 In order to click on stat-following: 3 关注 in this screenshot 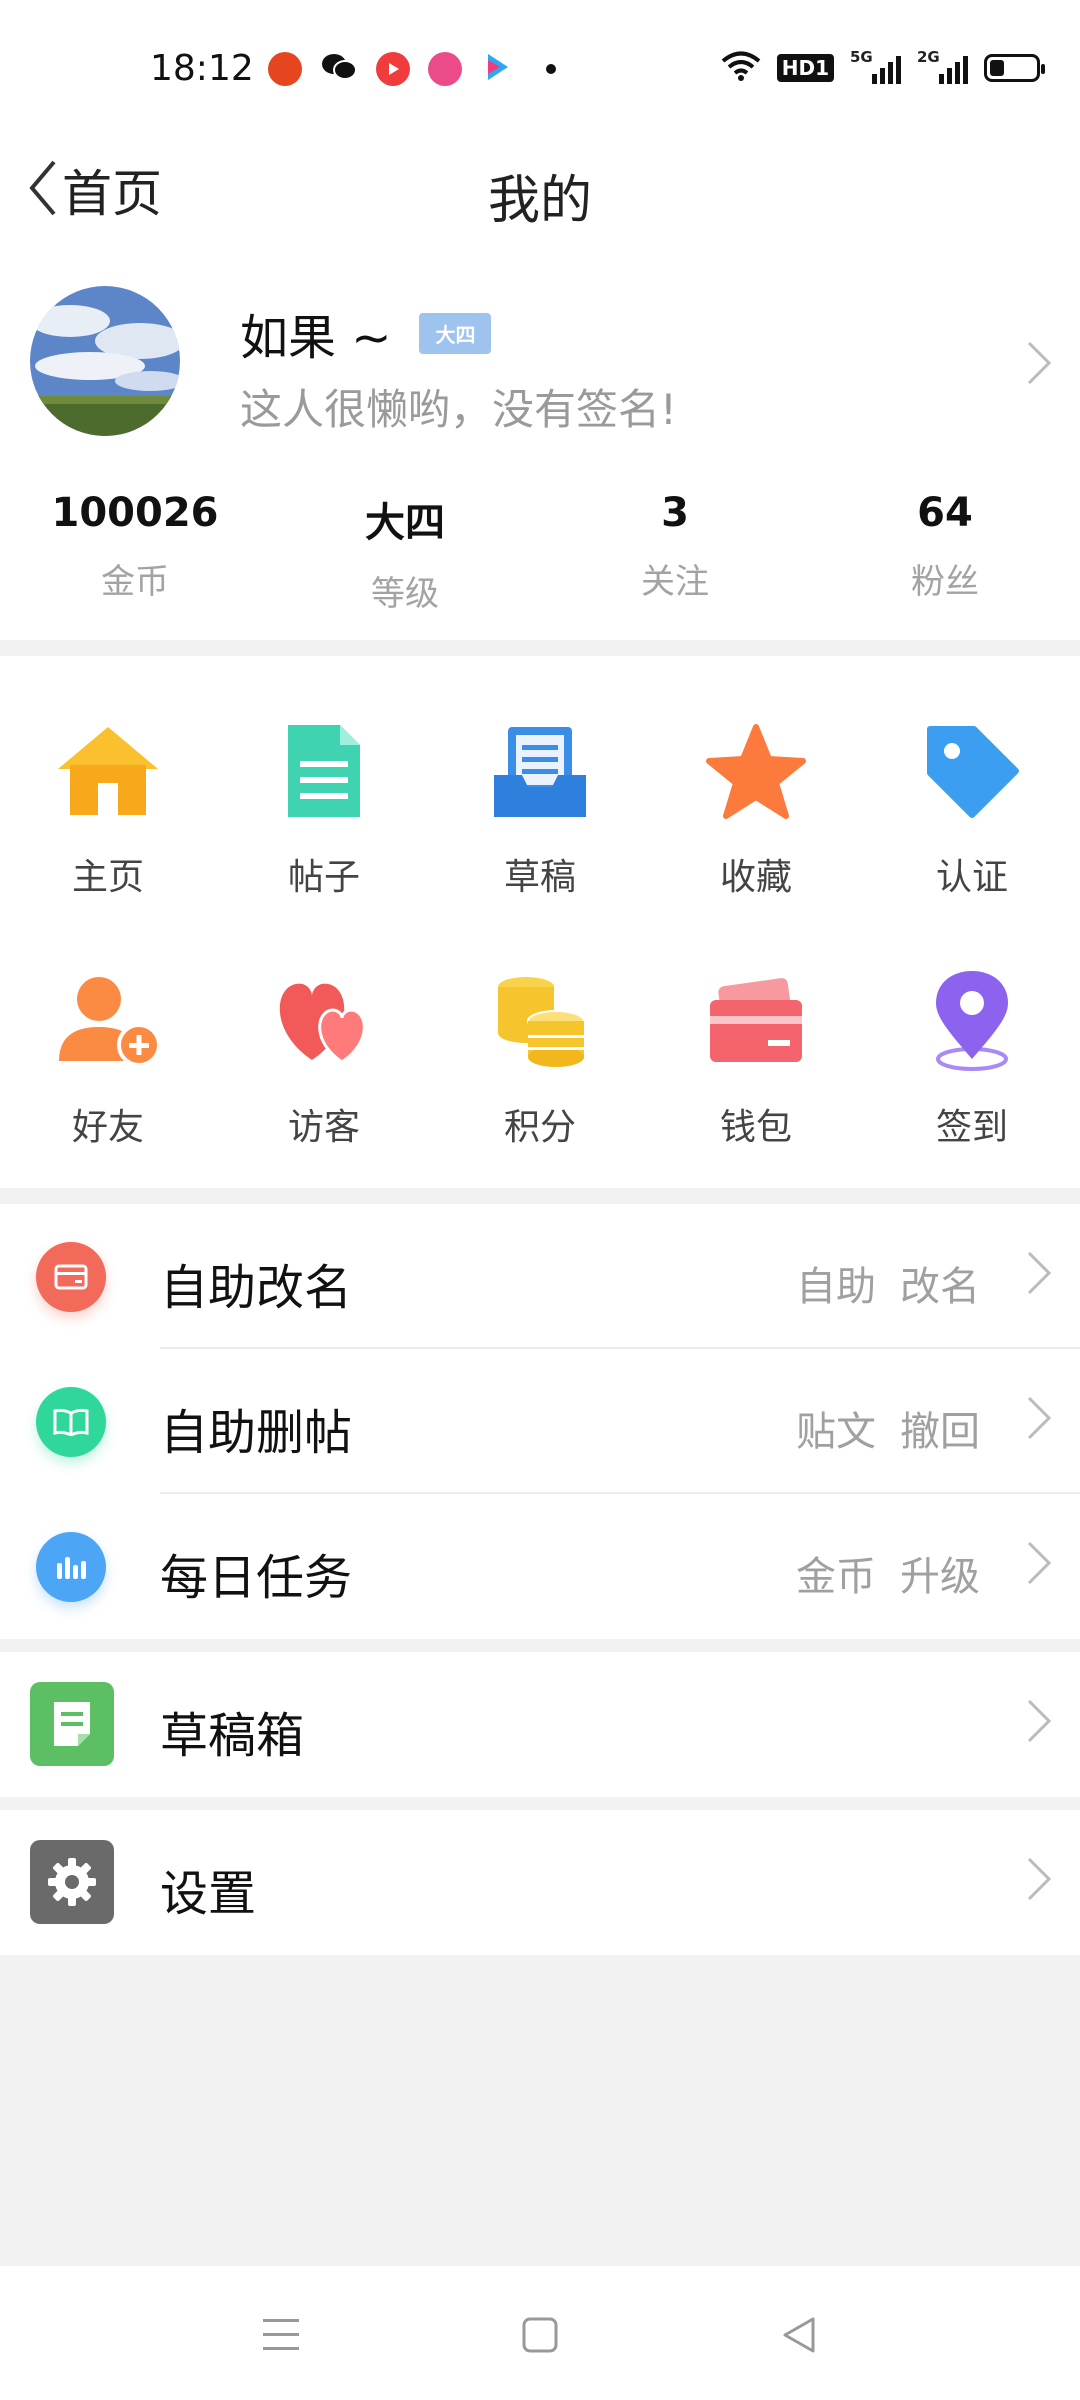, I will do `click(675, 552)`.